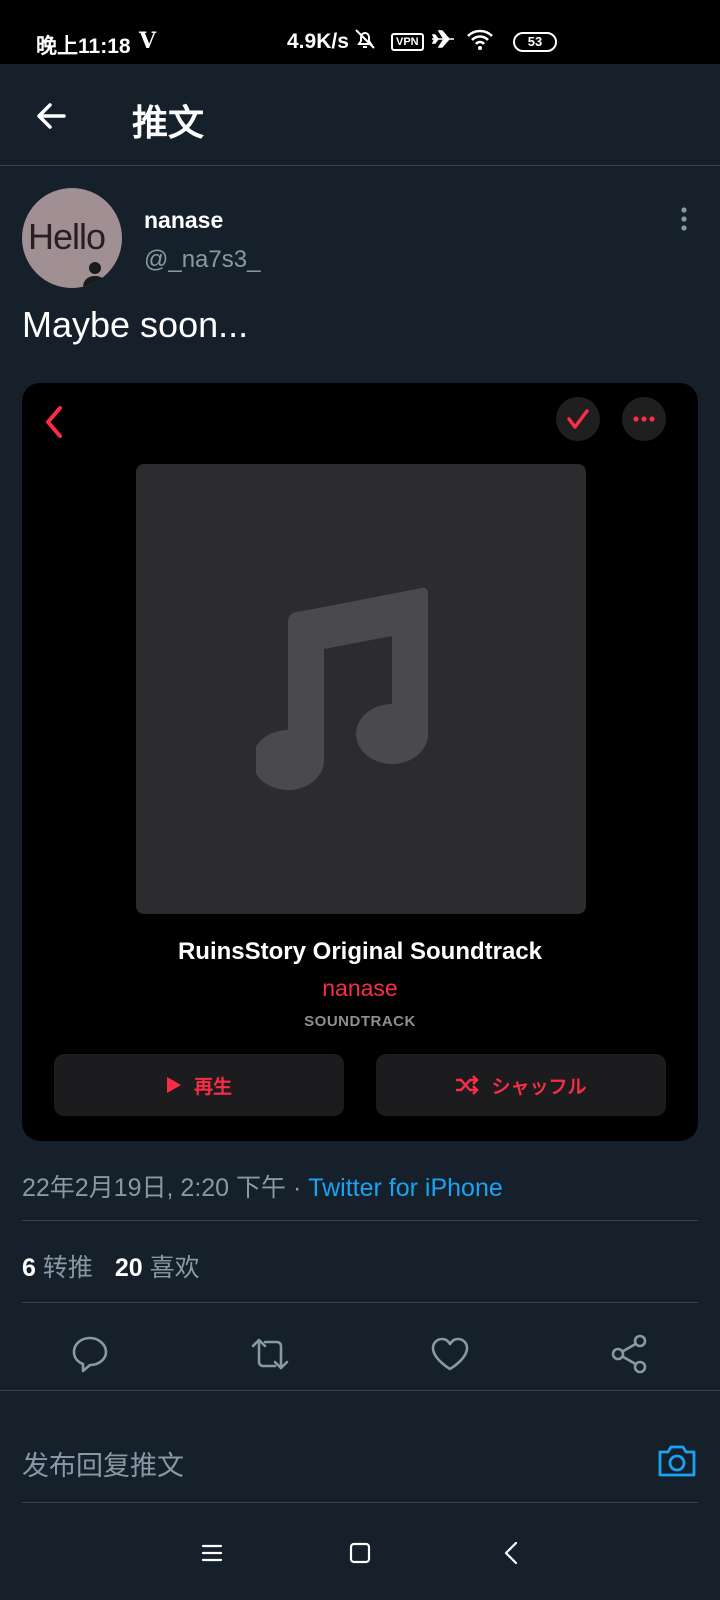  I want to click on top-app-bar: 推文, so click(360, 115).